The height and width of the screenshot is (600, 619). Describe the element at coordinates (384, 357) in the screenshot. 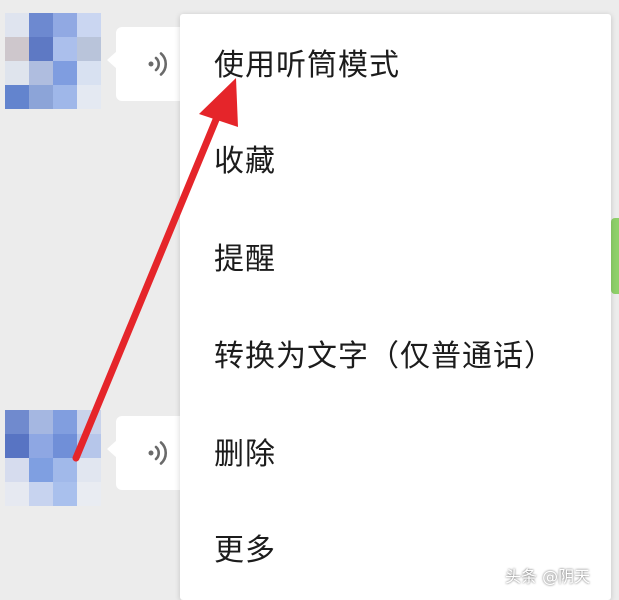

I see `menu-item-convert-to-text: 转换为文字（仅普通话）` at that location.